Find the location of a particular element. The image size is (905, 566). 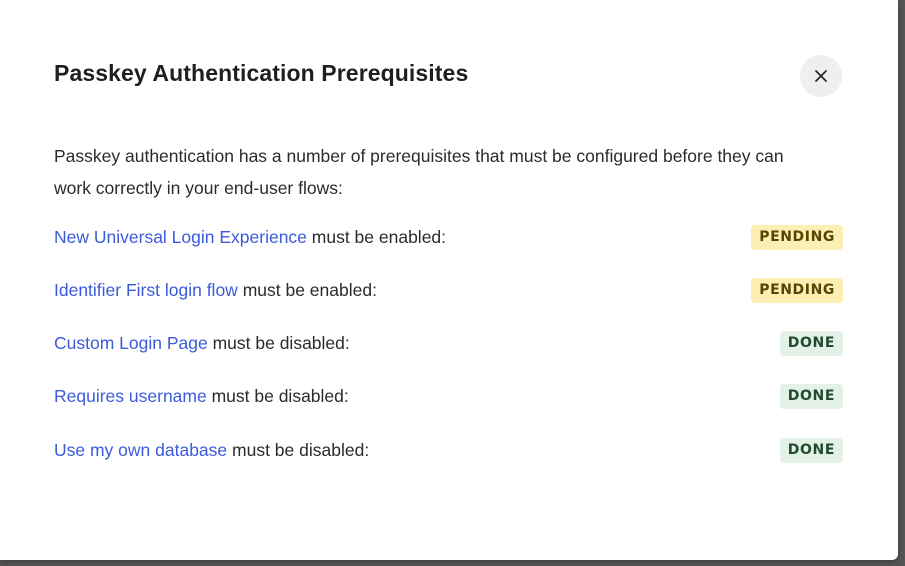

close-button is located at coordinates (821, 76).